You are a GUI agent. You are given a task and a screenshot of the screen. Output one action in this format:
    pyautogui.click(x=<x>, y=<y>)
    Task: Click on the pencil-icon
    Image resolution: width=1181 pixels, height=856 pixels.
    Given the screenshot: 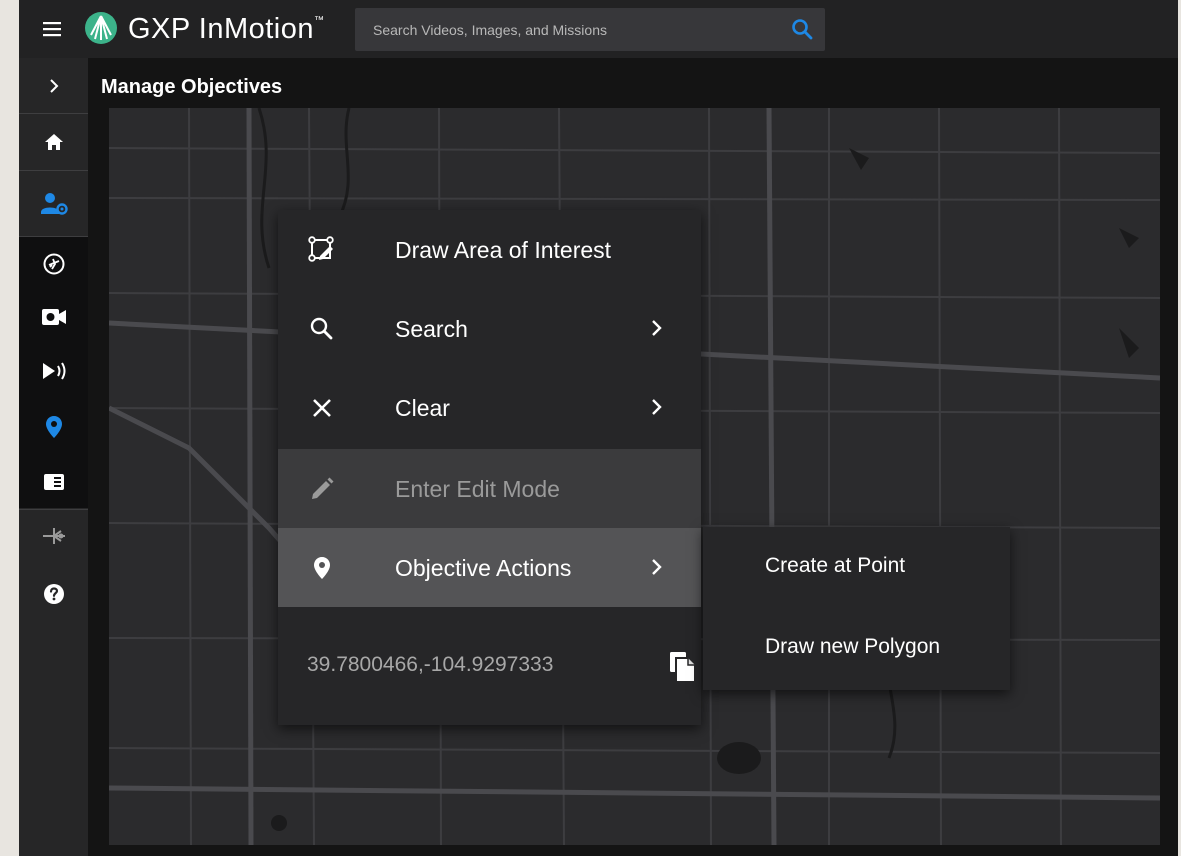 What is the action you would take?
    pyautogui.click(x=323, y=488)
    